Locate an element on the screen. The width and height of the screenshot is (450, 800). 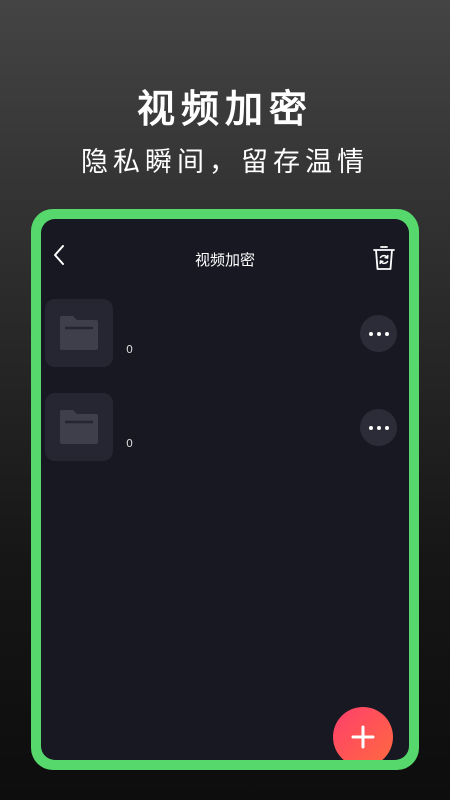
add-button is located at coordinates (363, 733).